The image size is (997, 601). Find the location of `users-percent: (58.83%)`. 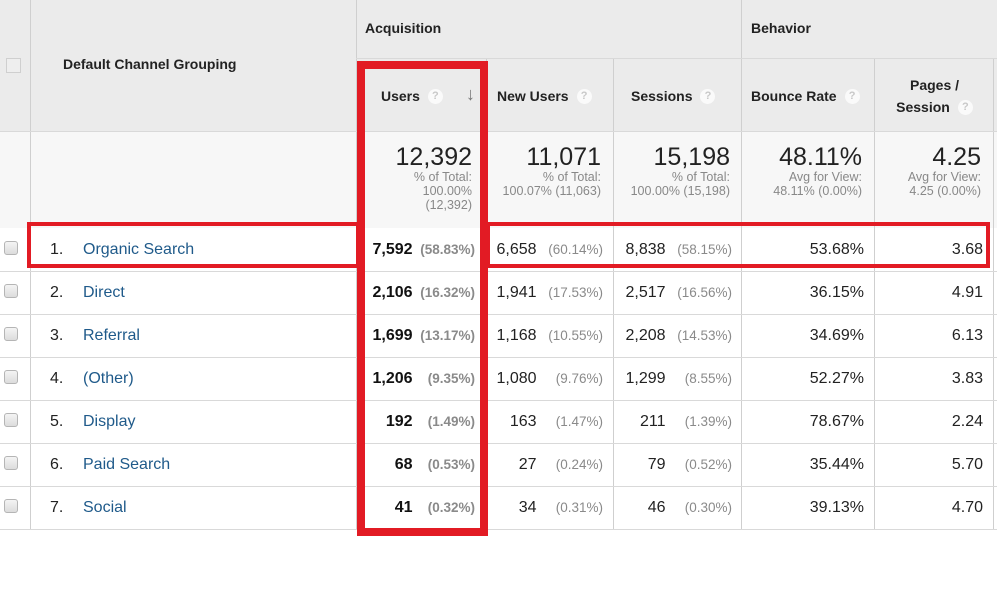

users-percent: (58.83%) is located at coordinates (447, 249).